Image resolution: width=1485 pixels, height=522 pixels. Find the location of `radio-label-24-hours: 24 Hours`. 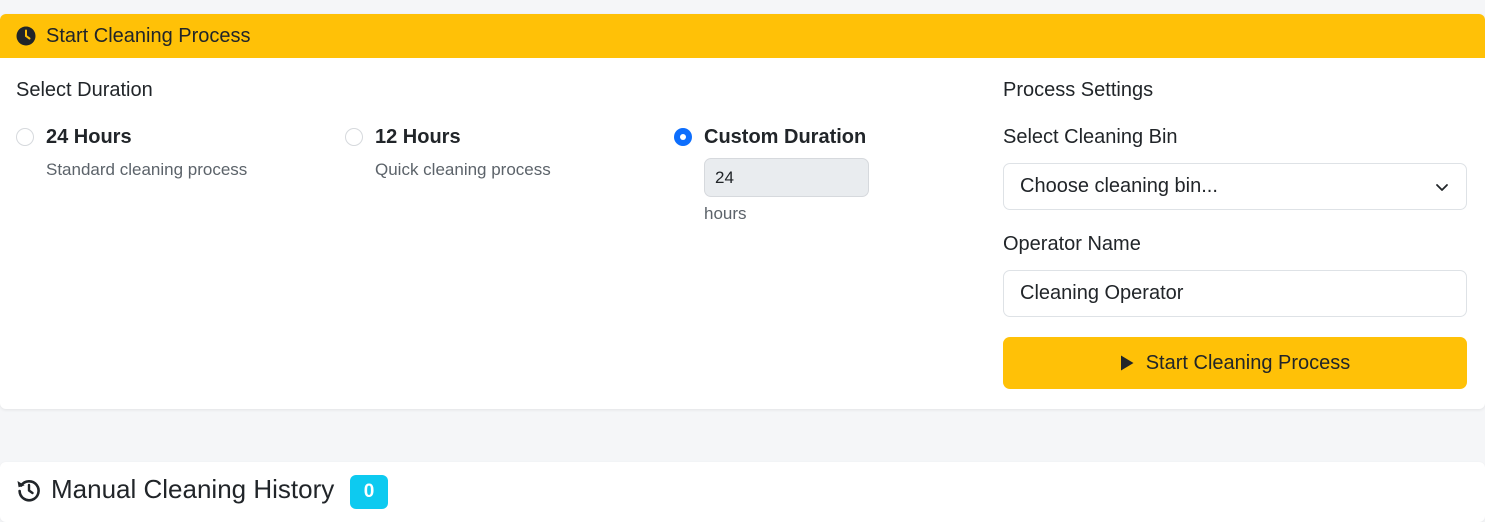

radio-label-24-hours: 24 Hours is located at coordinates (89, 137).